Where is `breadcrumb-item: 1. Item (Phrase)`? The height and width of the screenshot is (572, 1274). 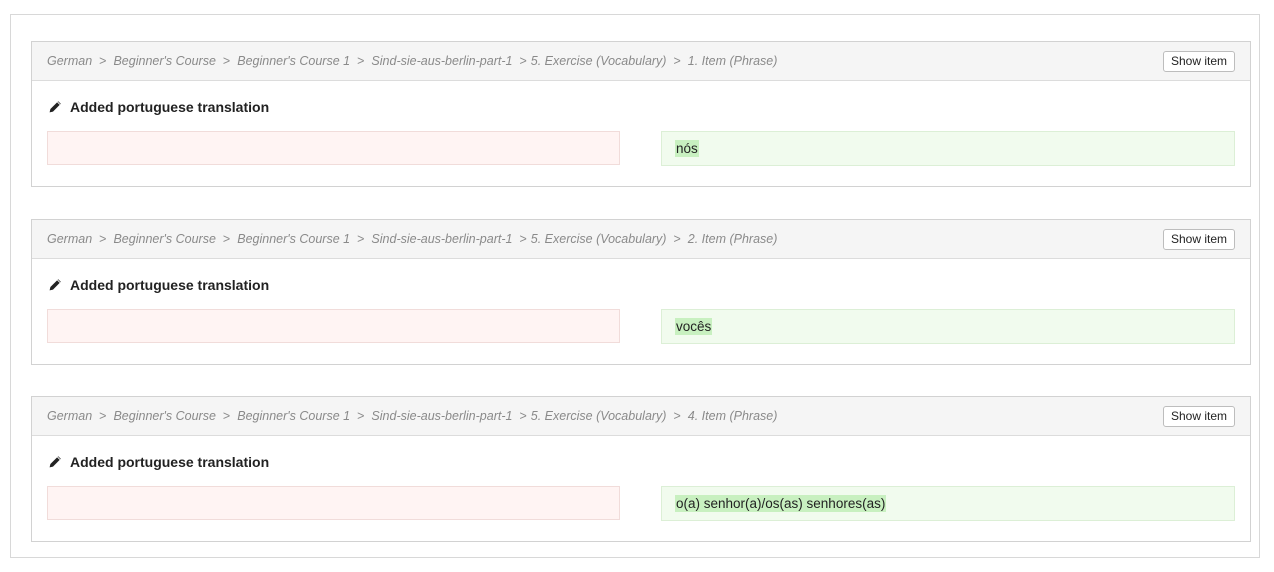 breadcrumb-item: 1. Item (Phrase) is located at coordinates (733, 61).